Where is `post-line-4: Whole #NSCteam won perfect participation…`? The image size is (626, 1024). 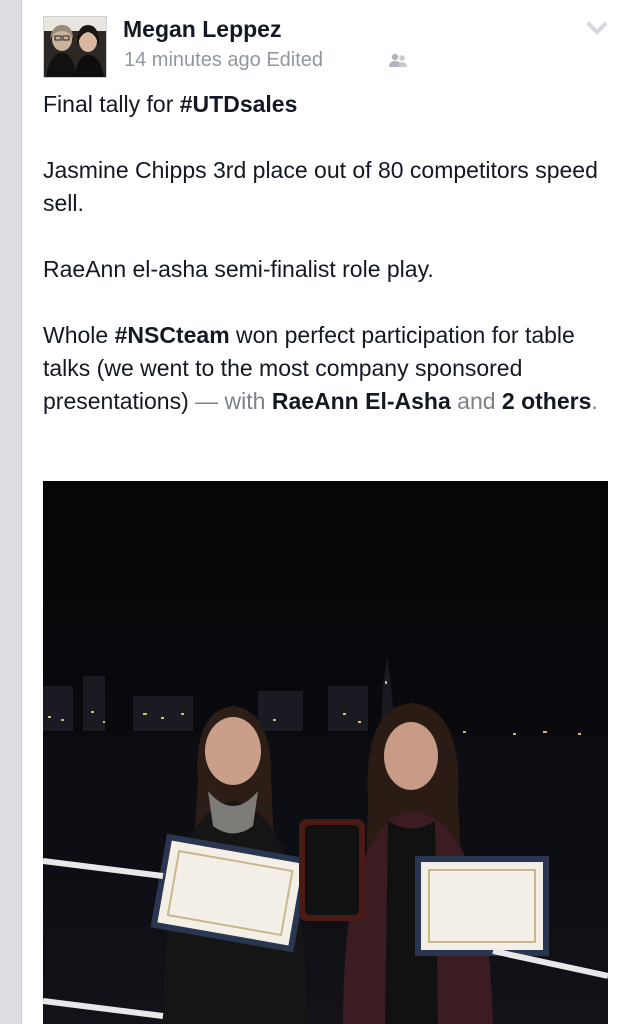 post-line-4: Whole #NSCteam won perfect participation… is located at coordinates (320, 368).